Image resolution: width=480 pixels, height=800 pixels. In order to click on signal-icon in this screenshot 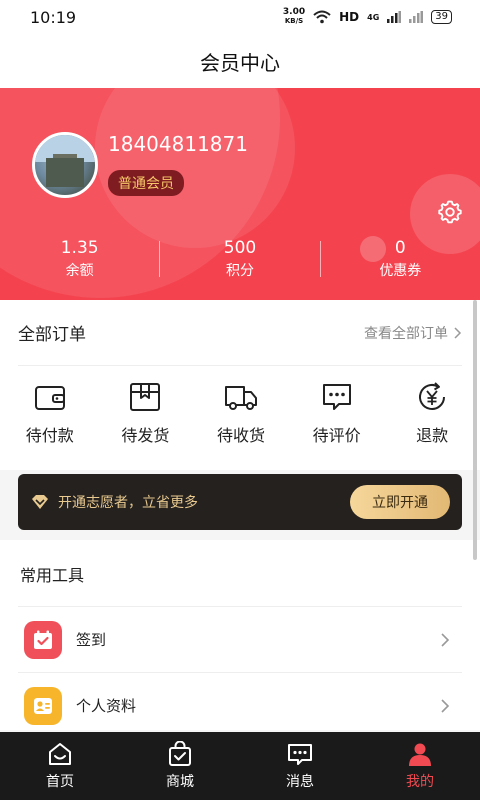, I will do `click(394, 17)`.